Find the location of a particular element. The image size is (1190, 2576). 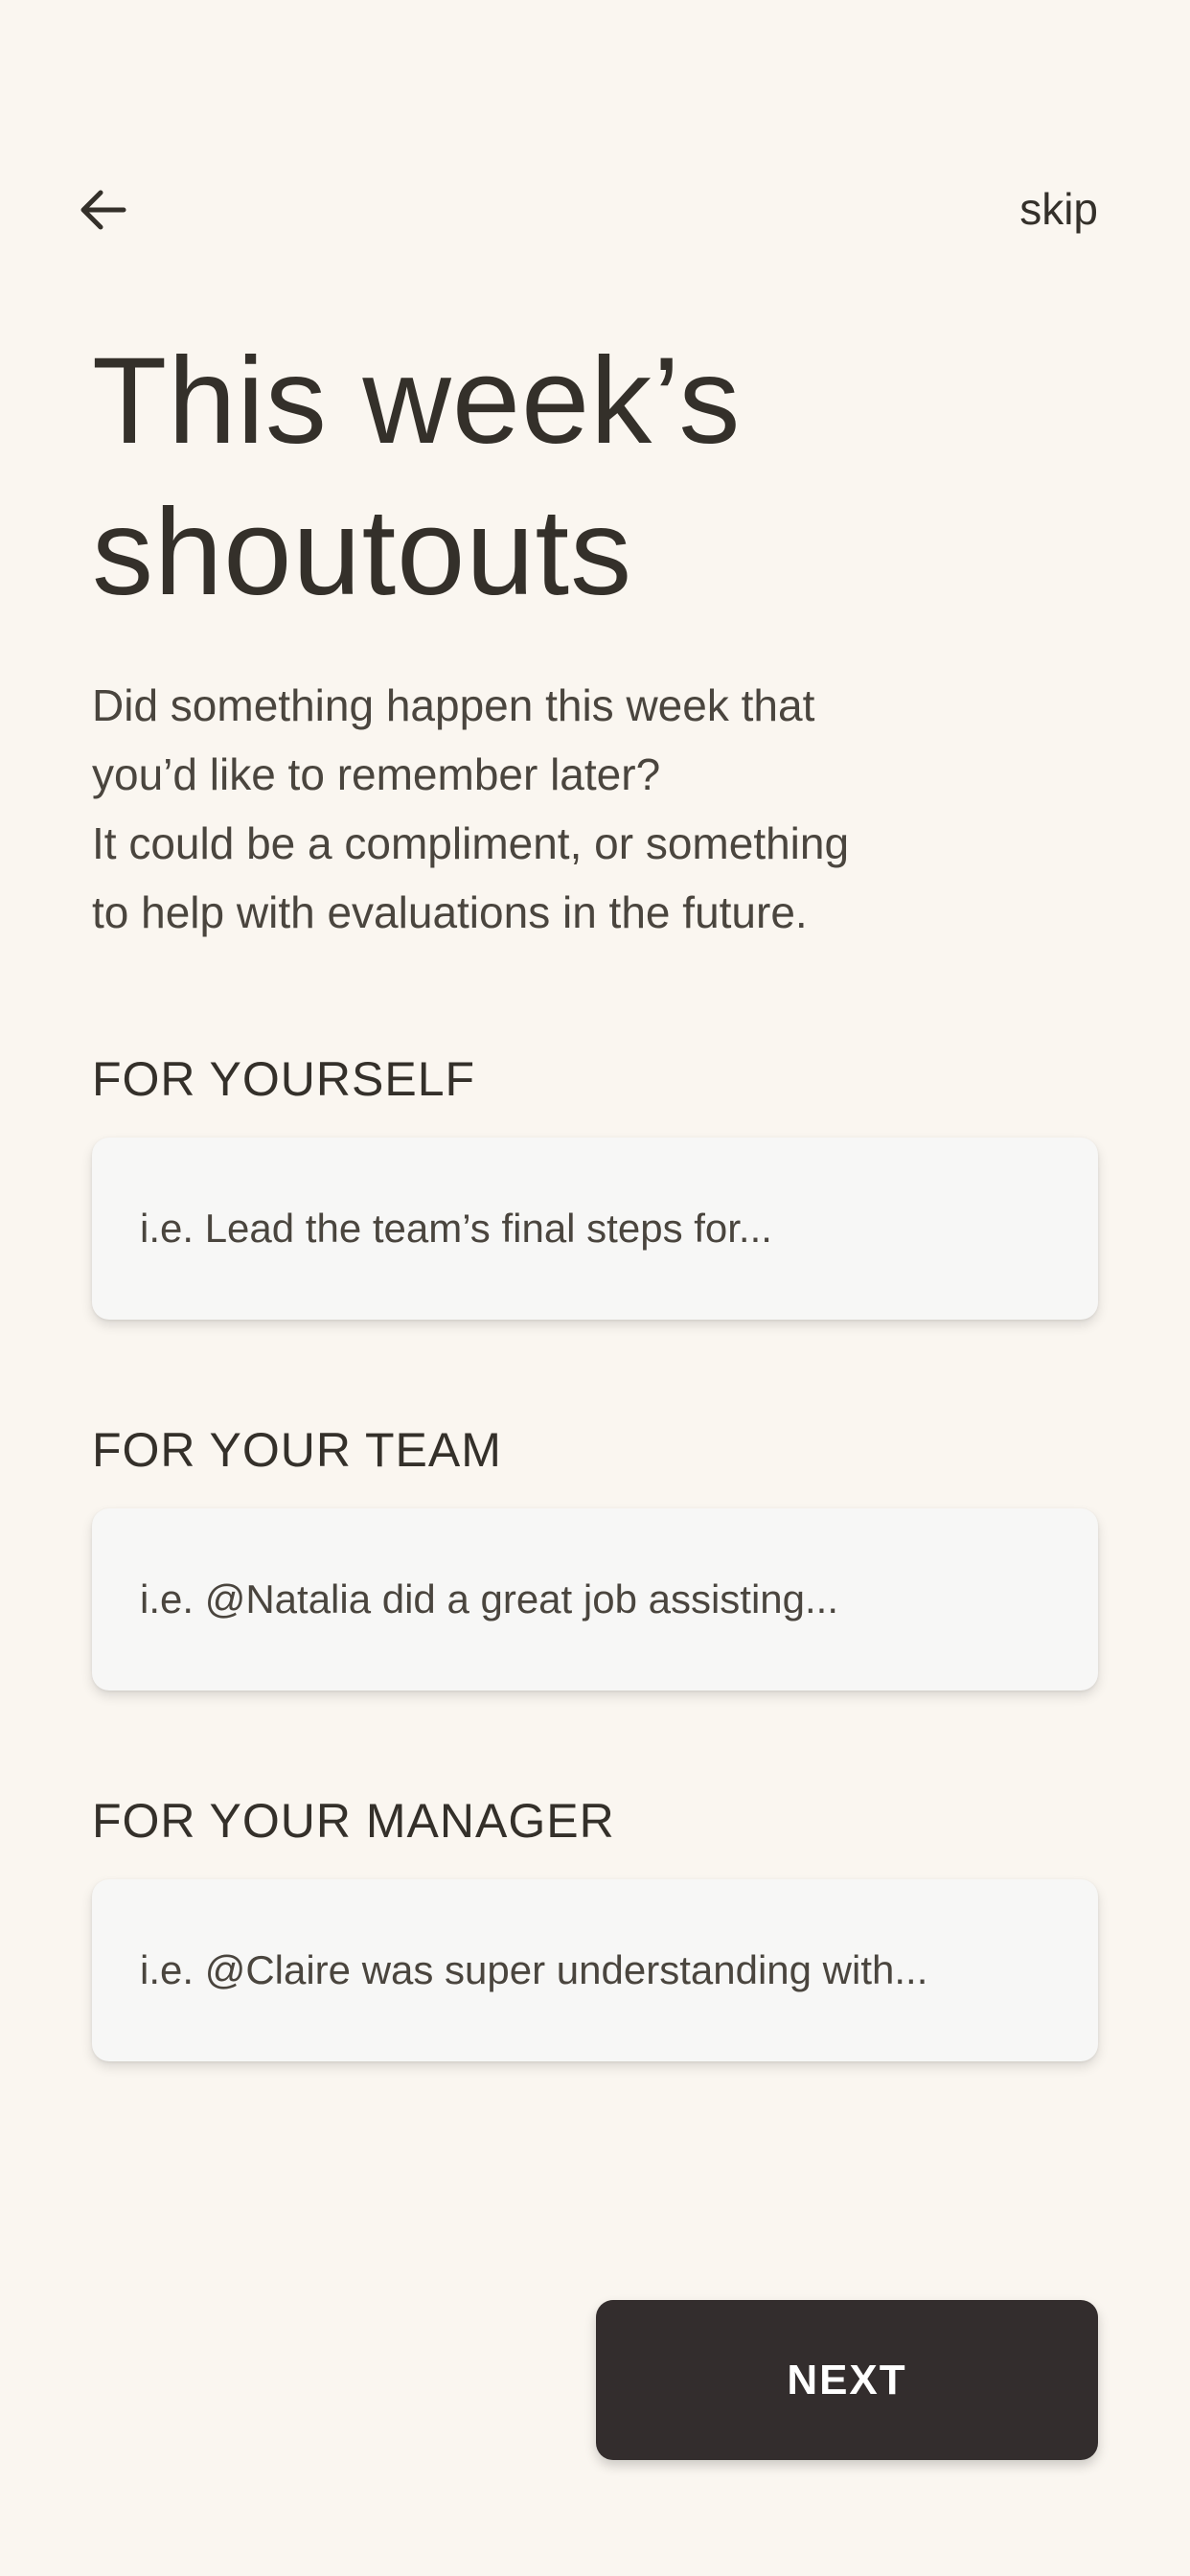

team-input is located at coordinates (595, 1599).